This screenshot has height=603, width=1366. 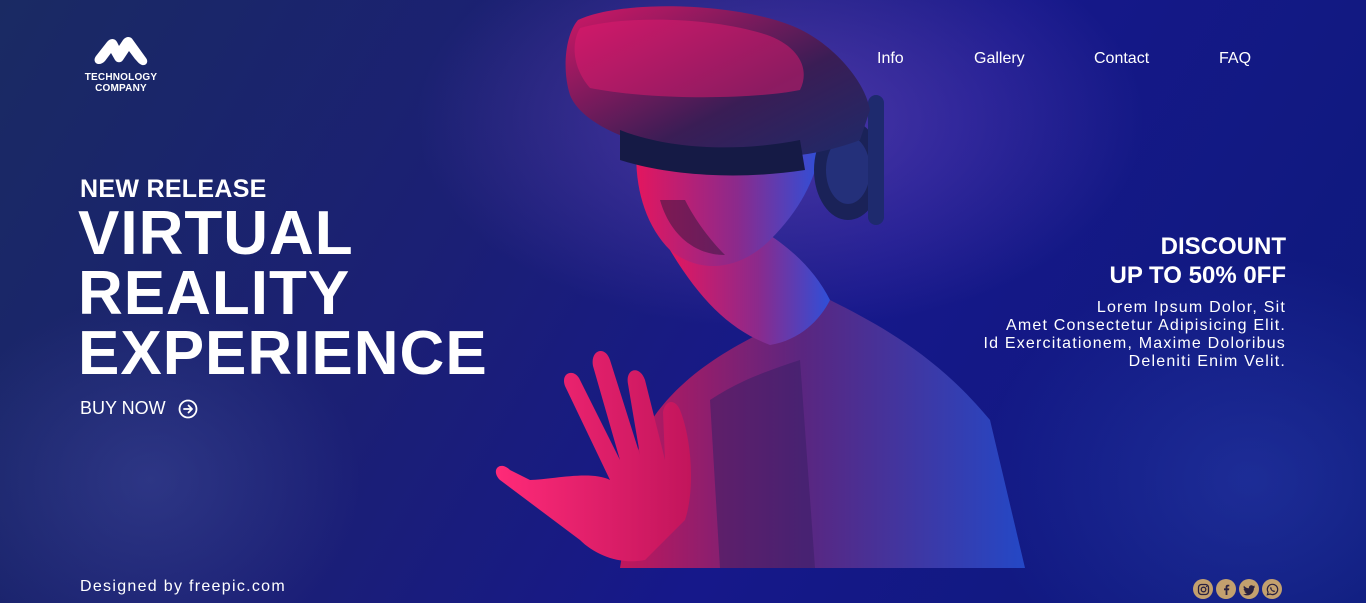 I want to click on facebook-icon, so click(x=1226, y=589).